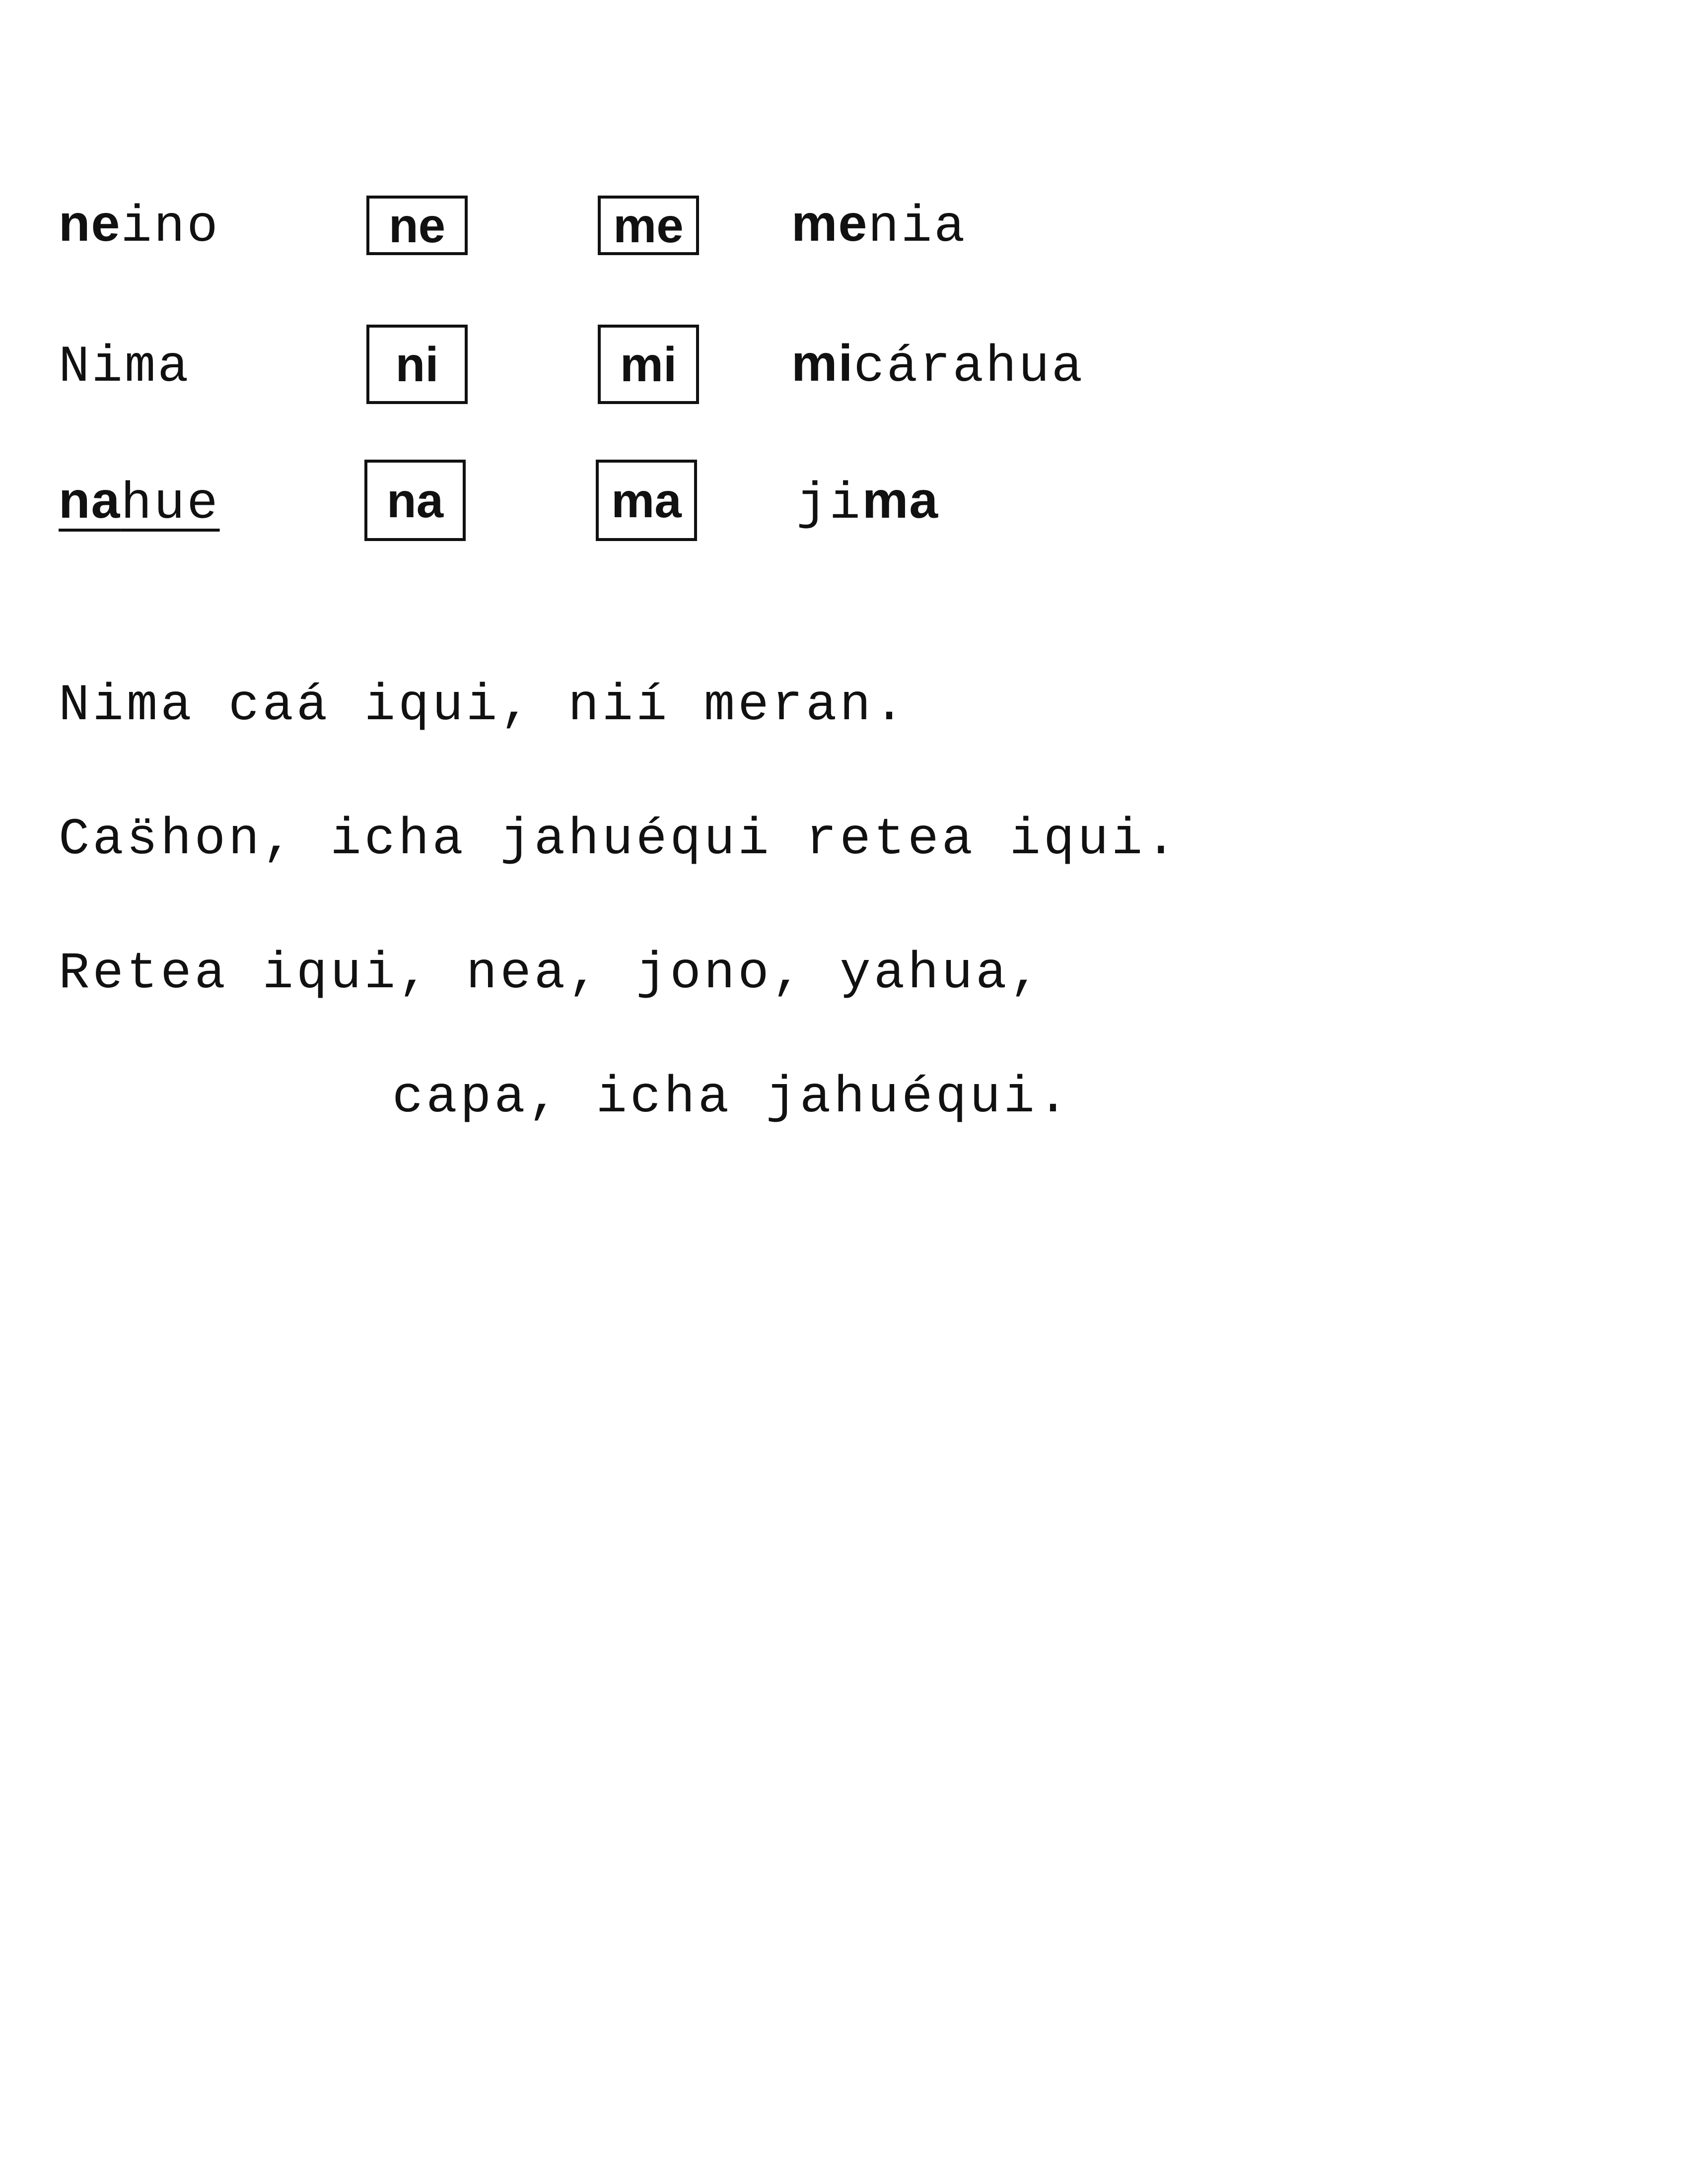  I want to click on left-word-nima: Nima, so click(125, 365).